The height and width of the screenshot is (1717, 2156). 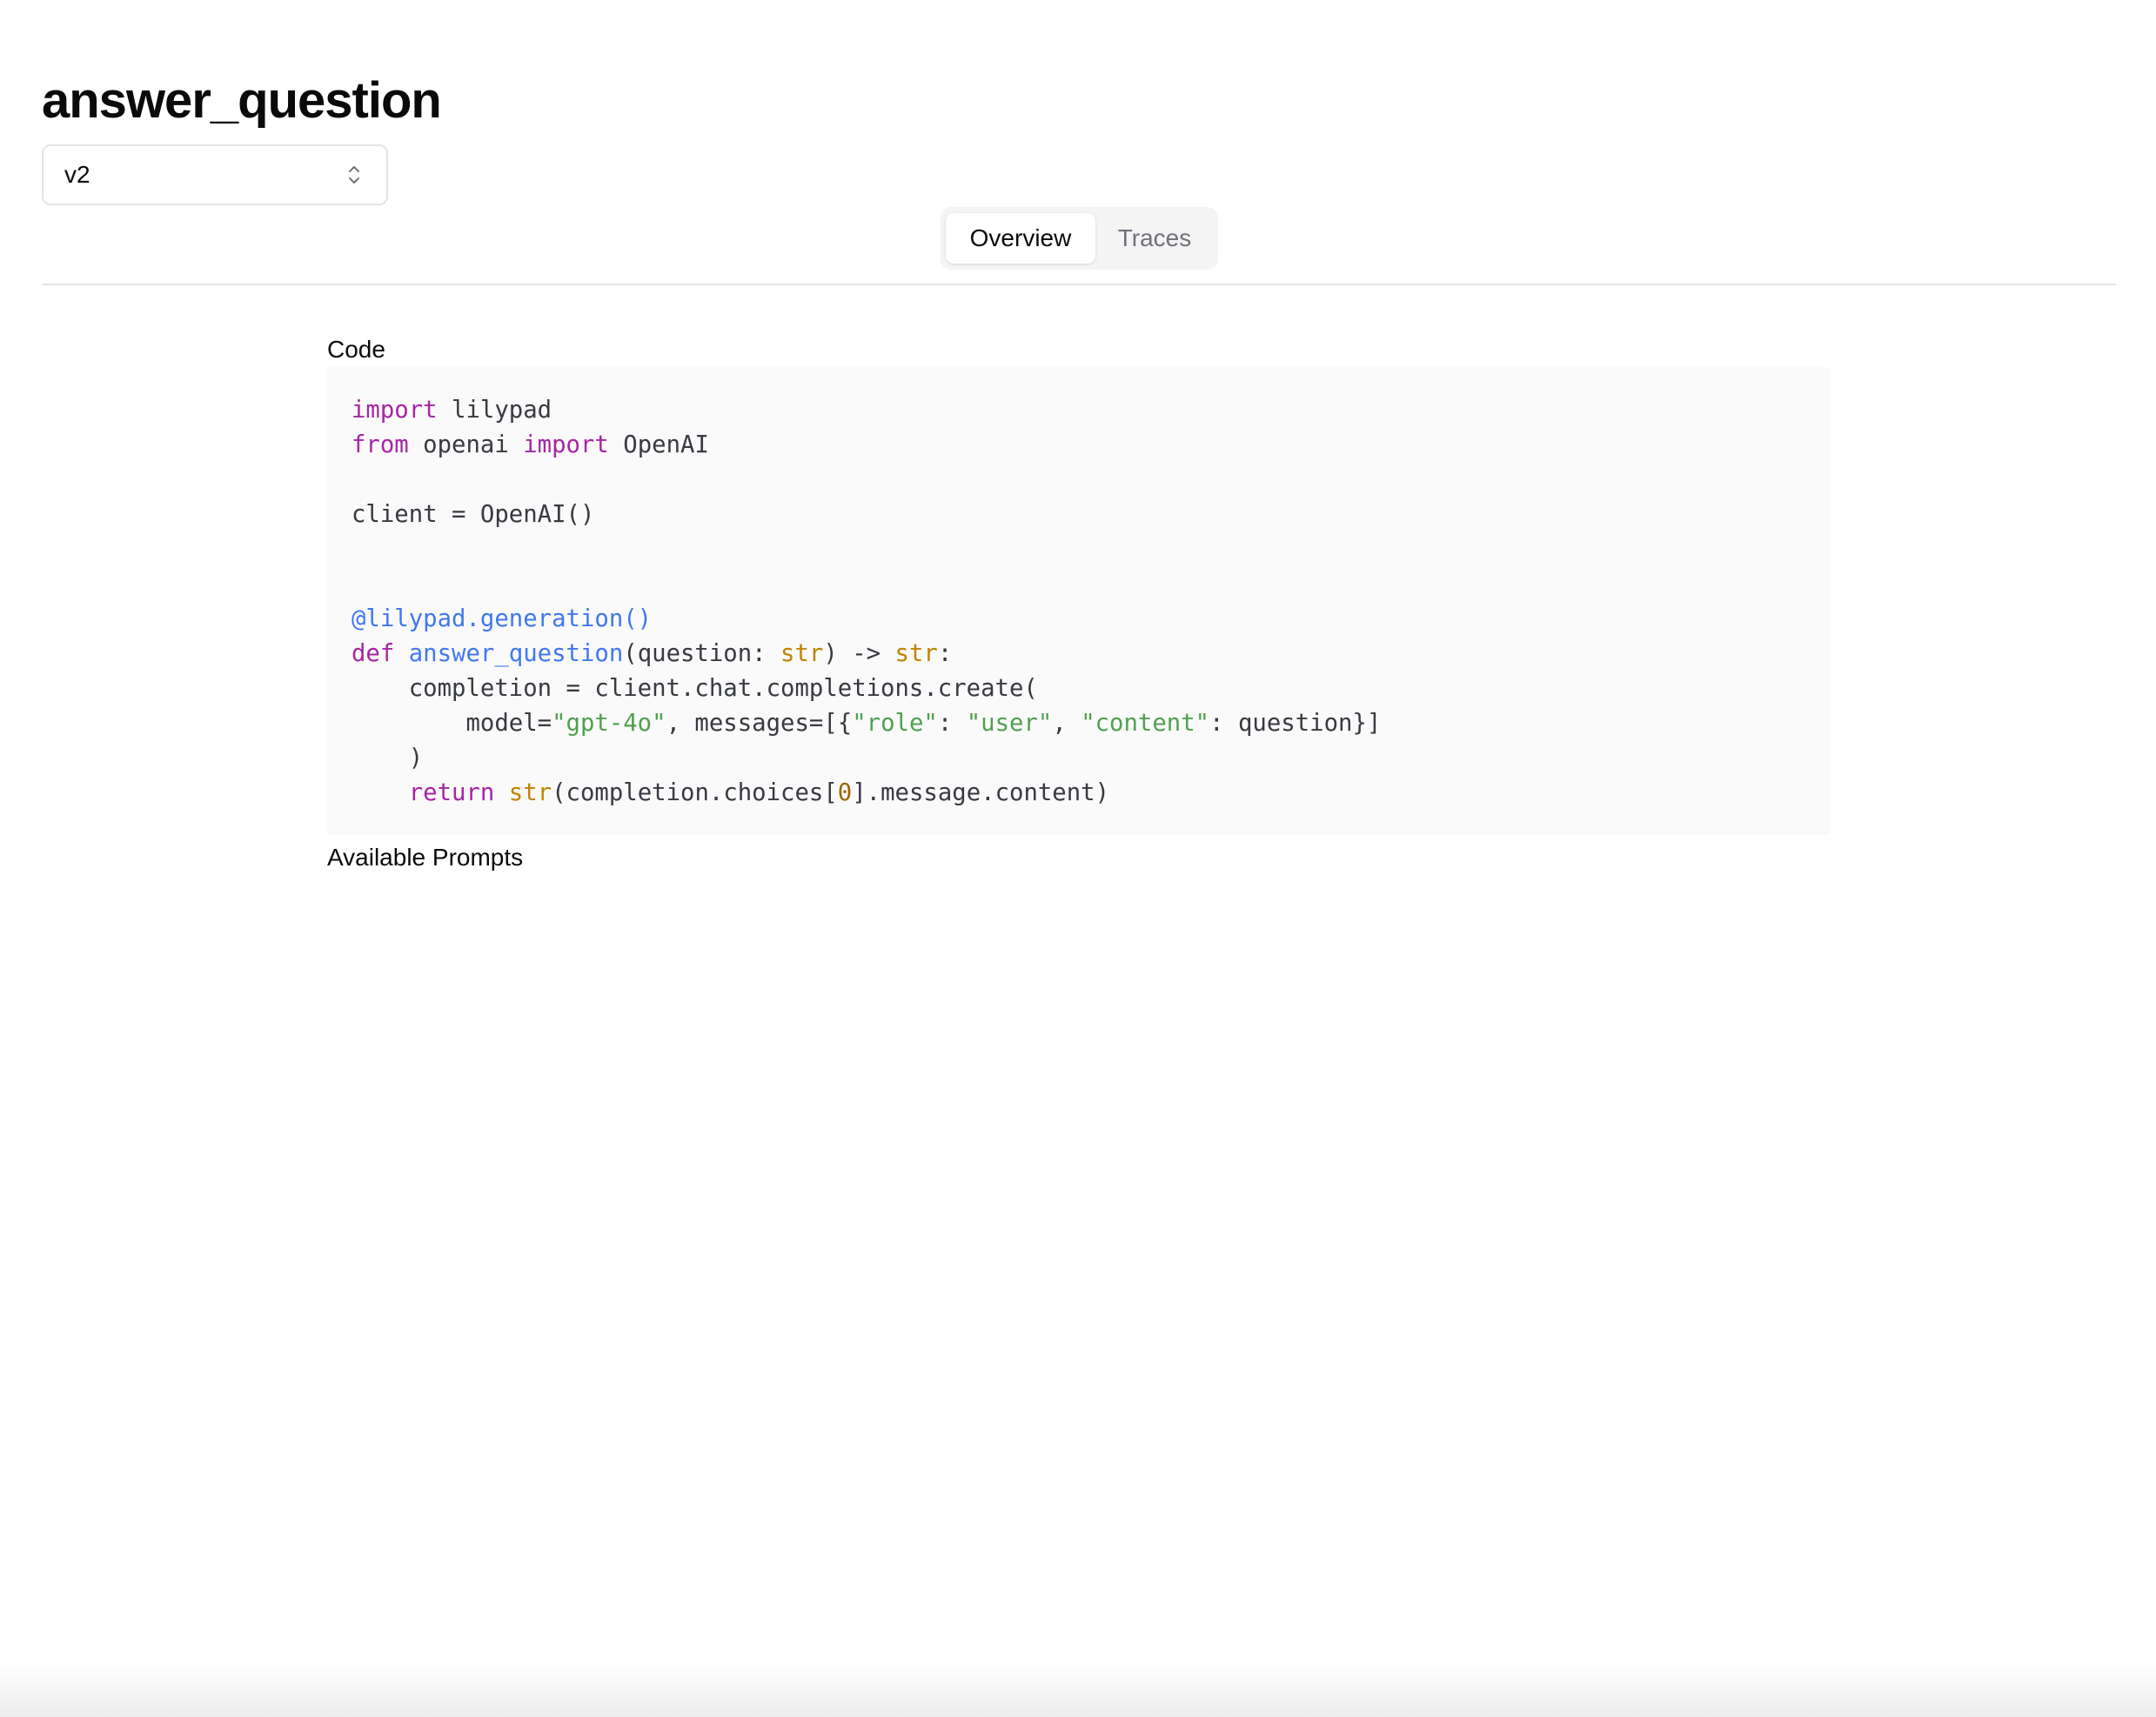 What do you see at coordinates (77, 174) in the screenshot?
I see `version-select-value: v2` at bounding box center [77, 174].